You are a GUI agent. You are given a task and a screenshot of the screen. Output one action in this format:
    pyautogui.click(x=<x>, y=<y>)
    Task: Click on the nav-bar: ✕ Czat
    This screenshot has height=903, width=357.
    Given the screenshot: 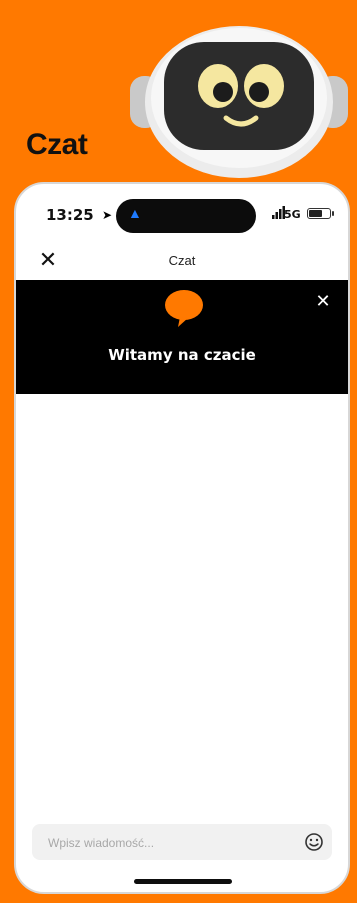 What is the action you would take?
    pyautogui.click(x=182, y=262)
    